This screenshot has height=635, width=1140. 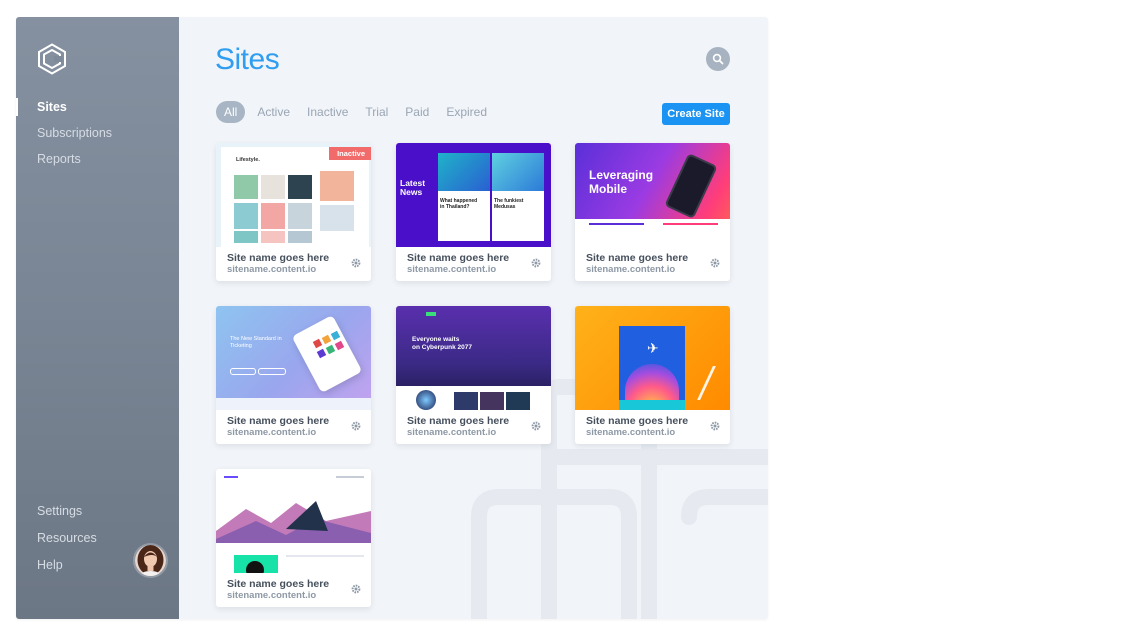 What do you see at coordinates (248, 160) in the screenshot?
I see `thumb-title: Lifestyle.` at bounding box center [248, 160].